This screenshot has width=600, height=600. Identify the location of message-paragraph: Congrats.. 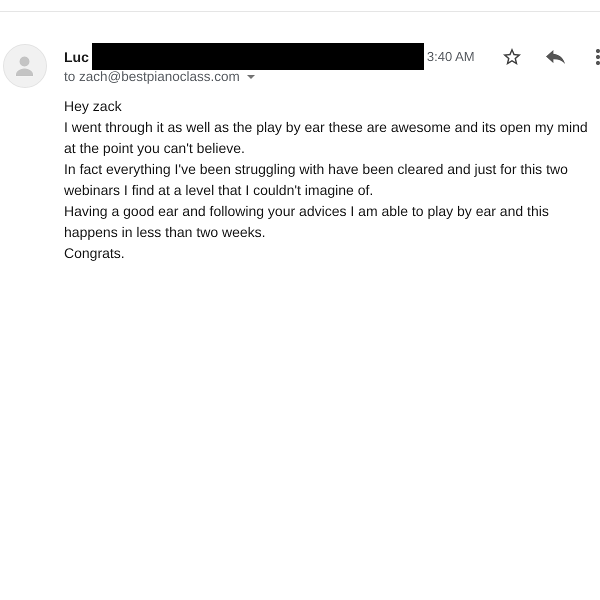
(95, 253).